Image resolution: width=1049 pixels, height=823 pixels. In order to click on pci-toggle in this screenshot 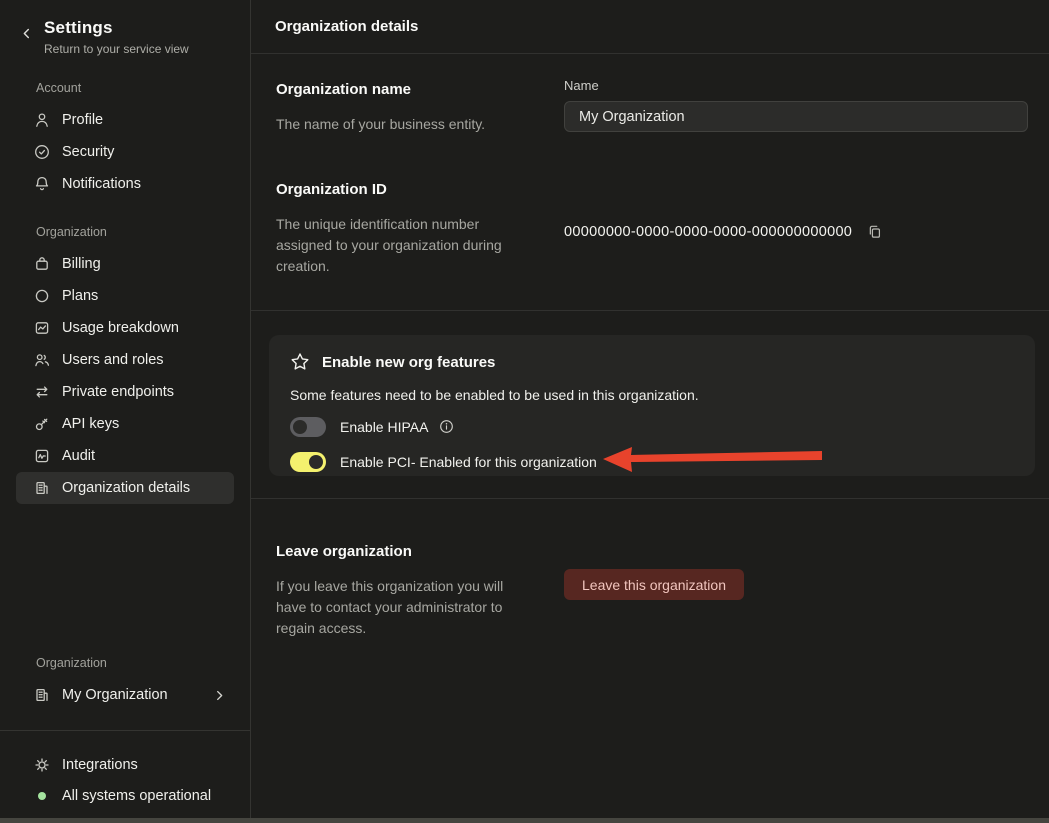, I will do `click(308, 461)`.